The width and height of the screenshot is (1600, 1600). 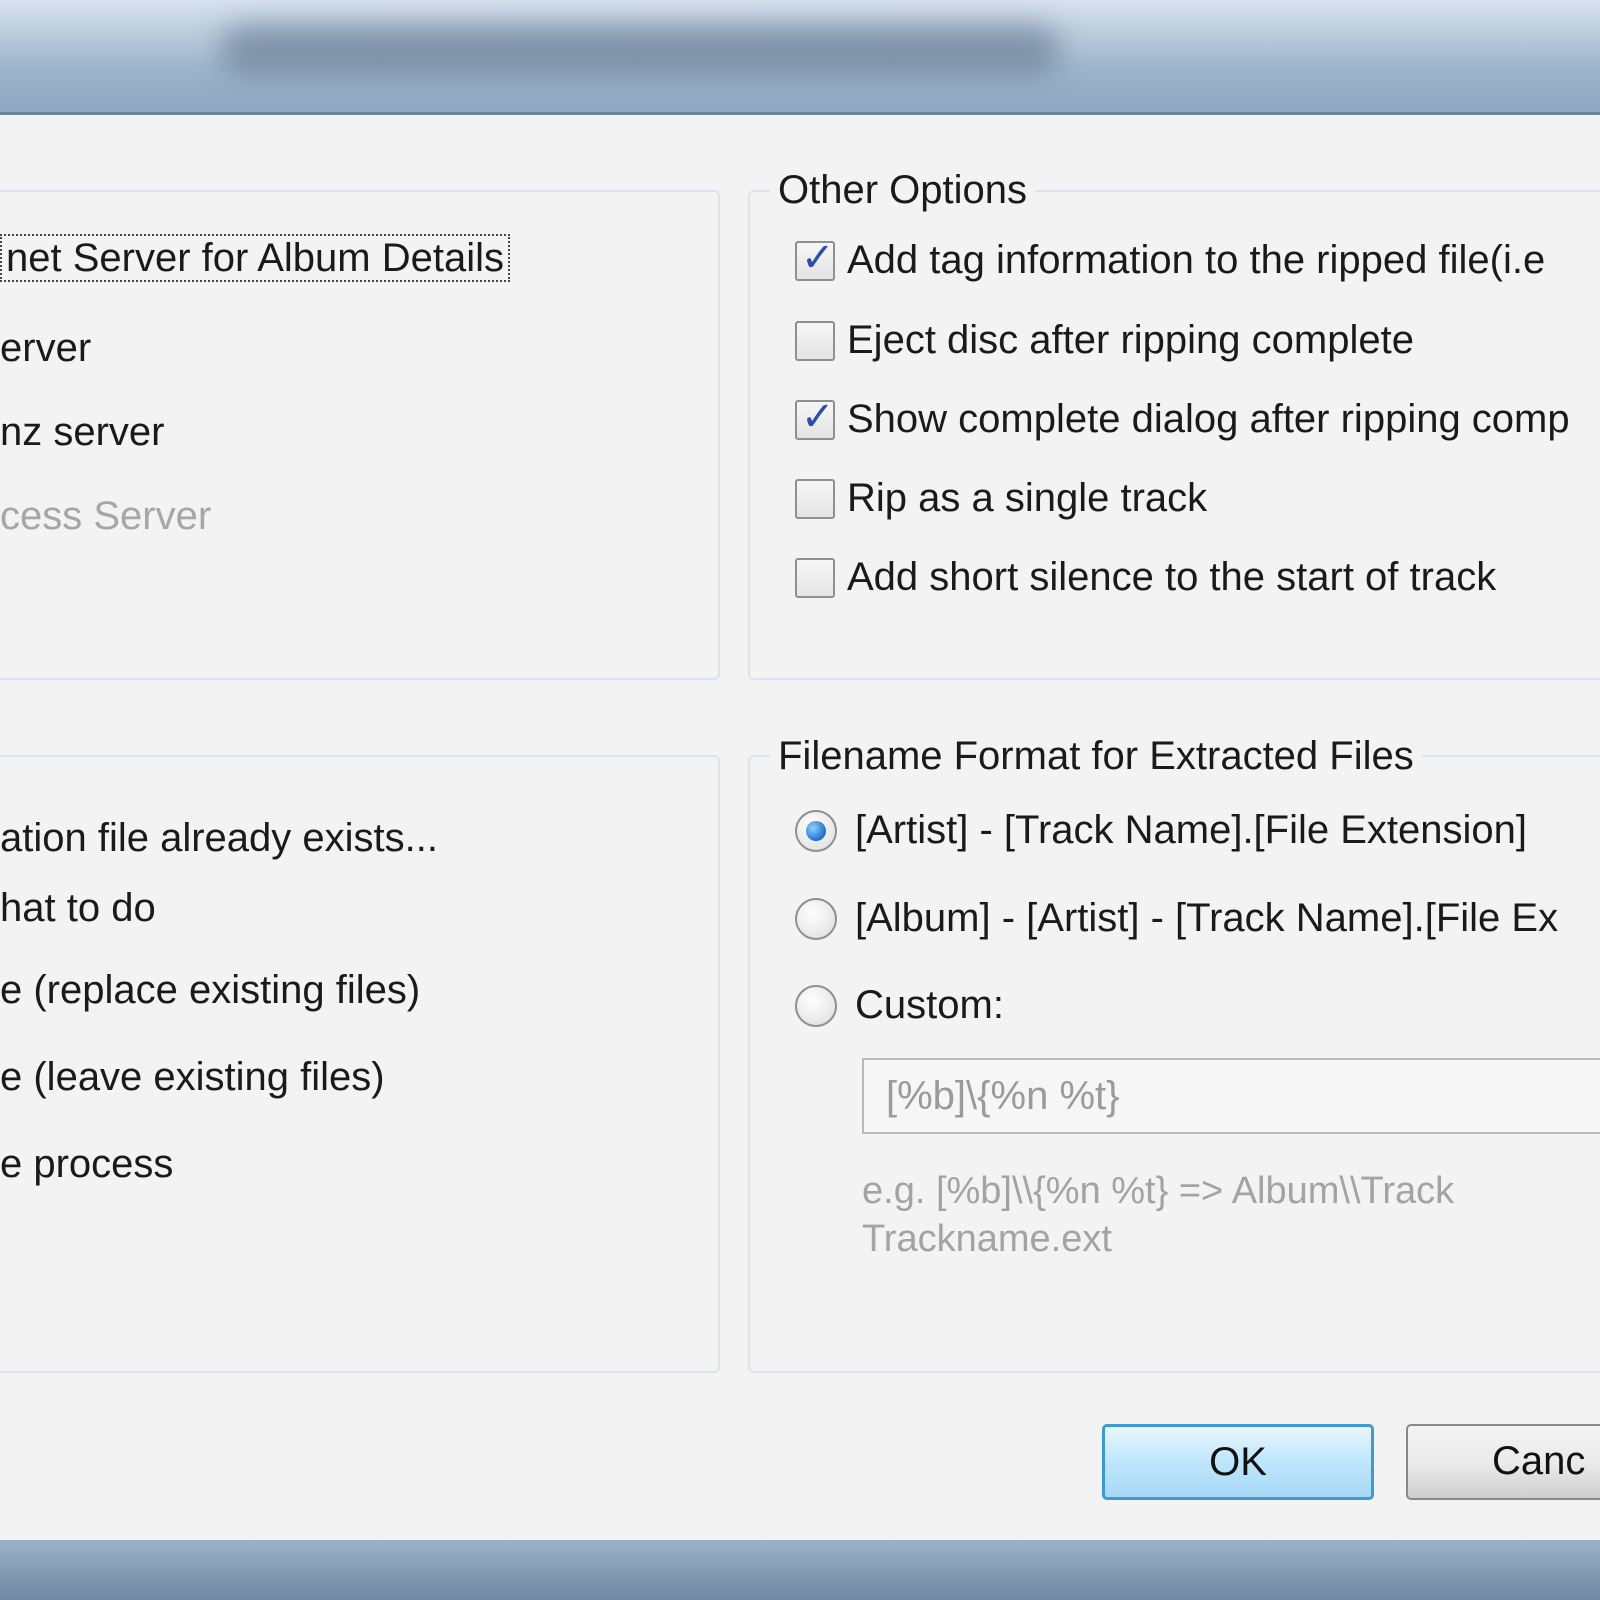 I want to click on format-artist-track-radio: [Artist] - [Track Name].[File Extension], so click(x=1161, y=830).